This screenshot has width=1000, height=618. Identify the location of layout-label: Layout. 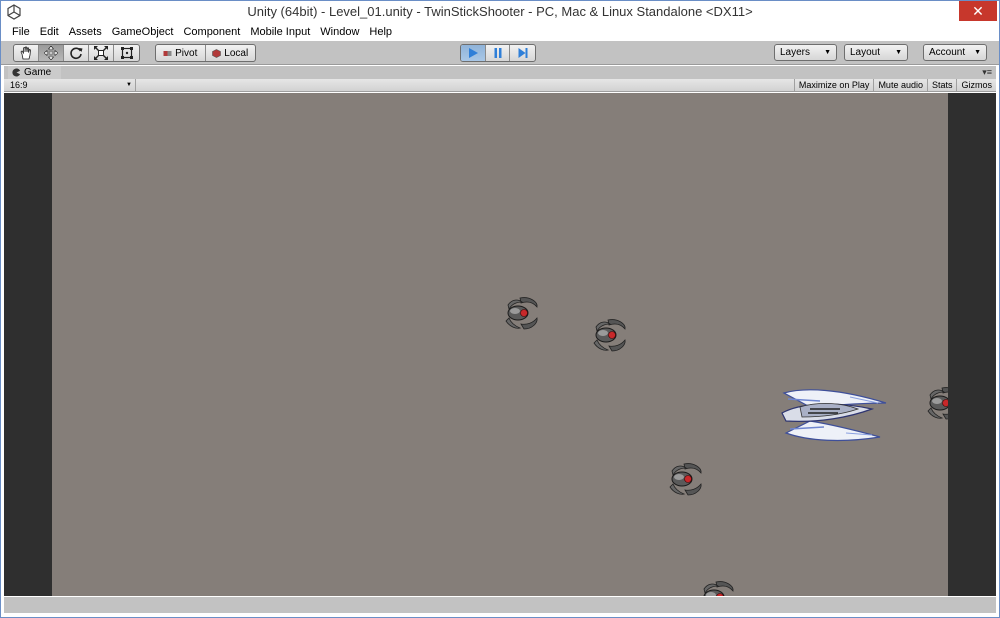
(865, 52).